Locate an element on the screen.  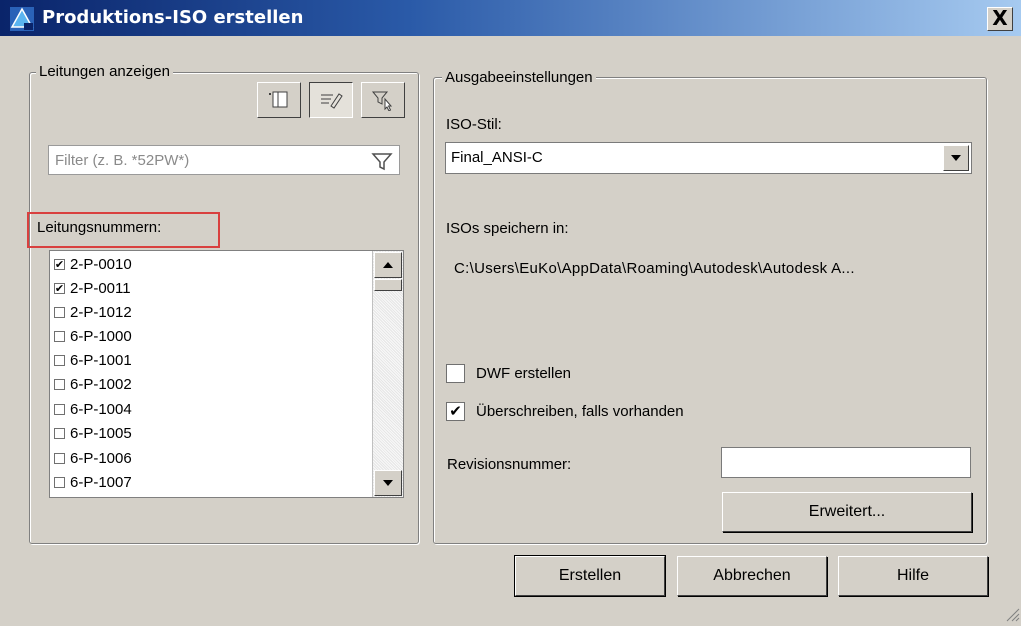
line-label: 6-P-1006 is located at coordinates (101, 458).